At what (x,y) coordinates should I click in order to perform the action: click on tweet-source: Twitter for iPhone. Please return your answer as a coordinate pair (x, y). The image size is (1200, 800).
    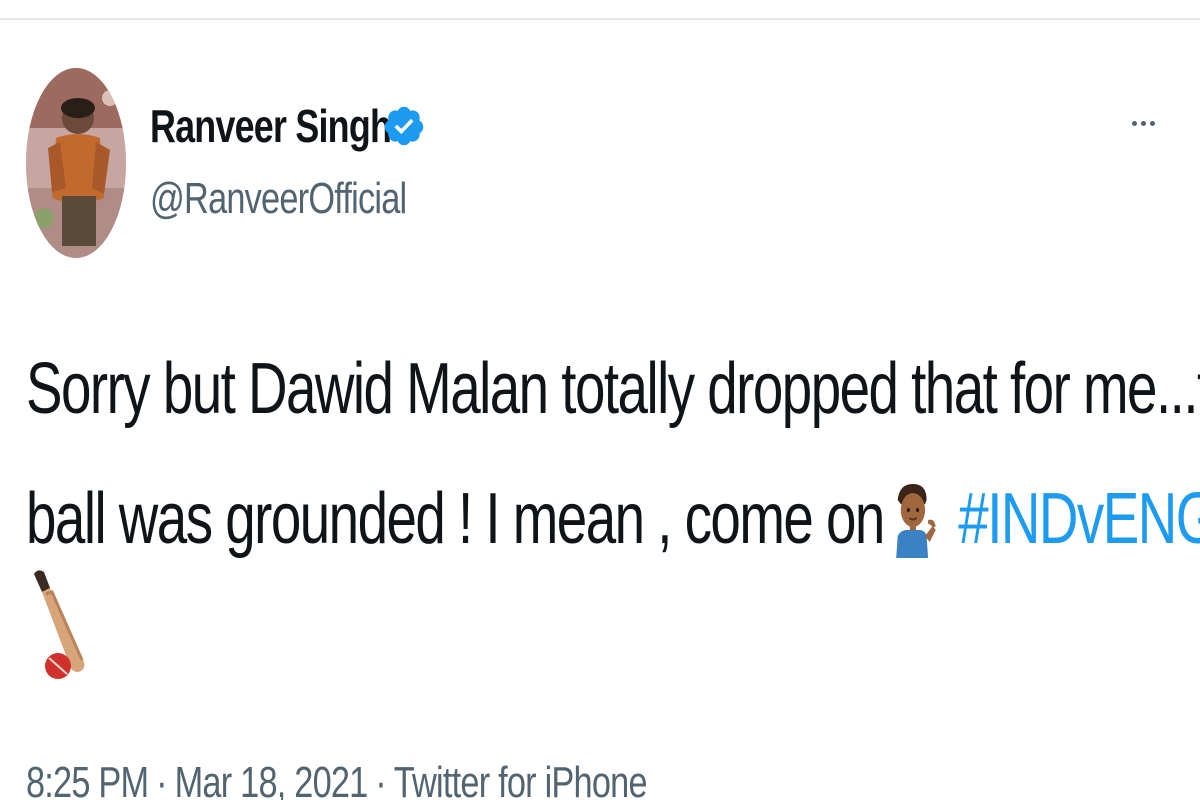
    Looking at the image, I should click on (521, 779).